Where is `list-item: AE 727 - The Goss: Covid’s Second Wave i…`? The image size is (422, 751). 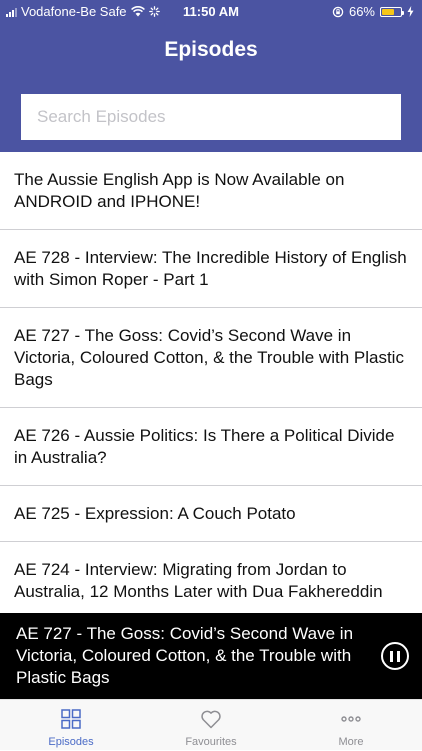 list-item: AE 727 - The Goss: Covid’s Second Wave i… is located at coordinates (211, 358).